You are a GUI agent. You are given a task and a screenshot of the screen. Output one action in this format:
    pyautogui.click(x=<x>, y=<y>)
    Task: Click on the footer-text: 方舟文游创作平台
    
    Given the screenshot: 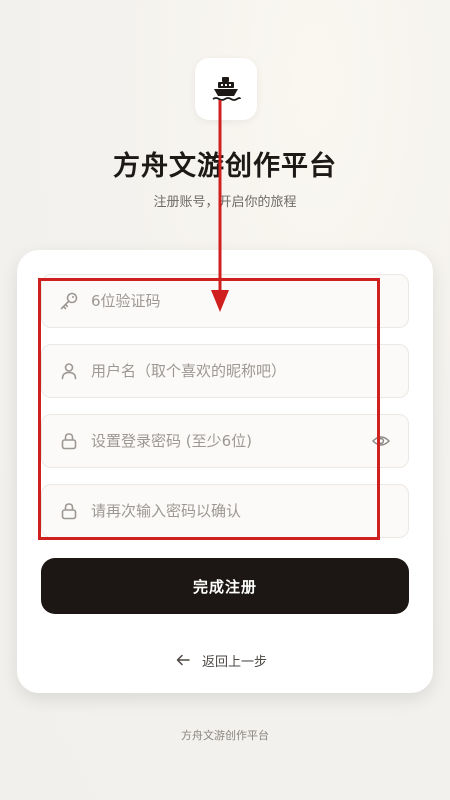 What is the action you would take?
    pyautogui.click(x=225, y=735)
    